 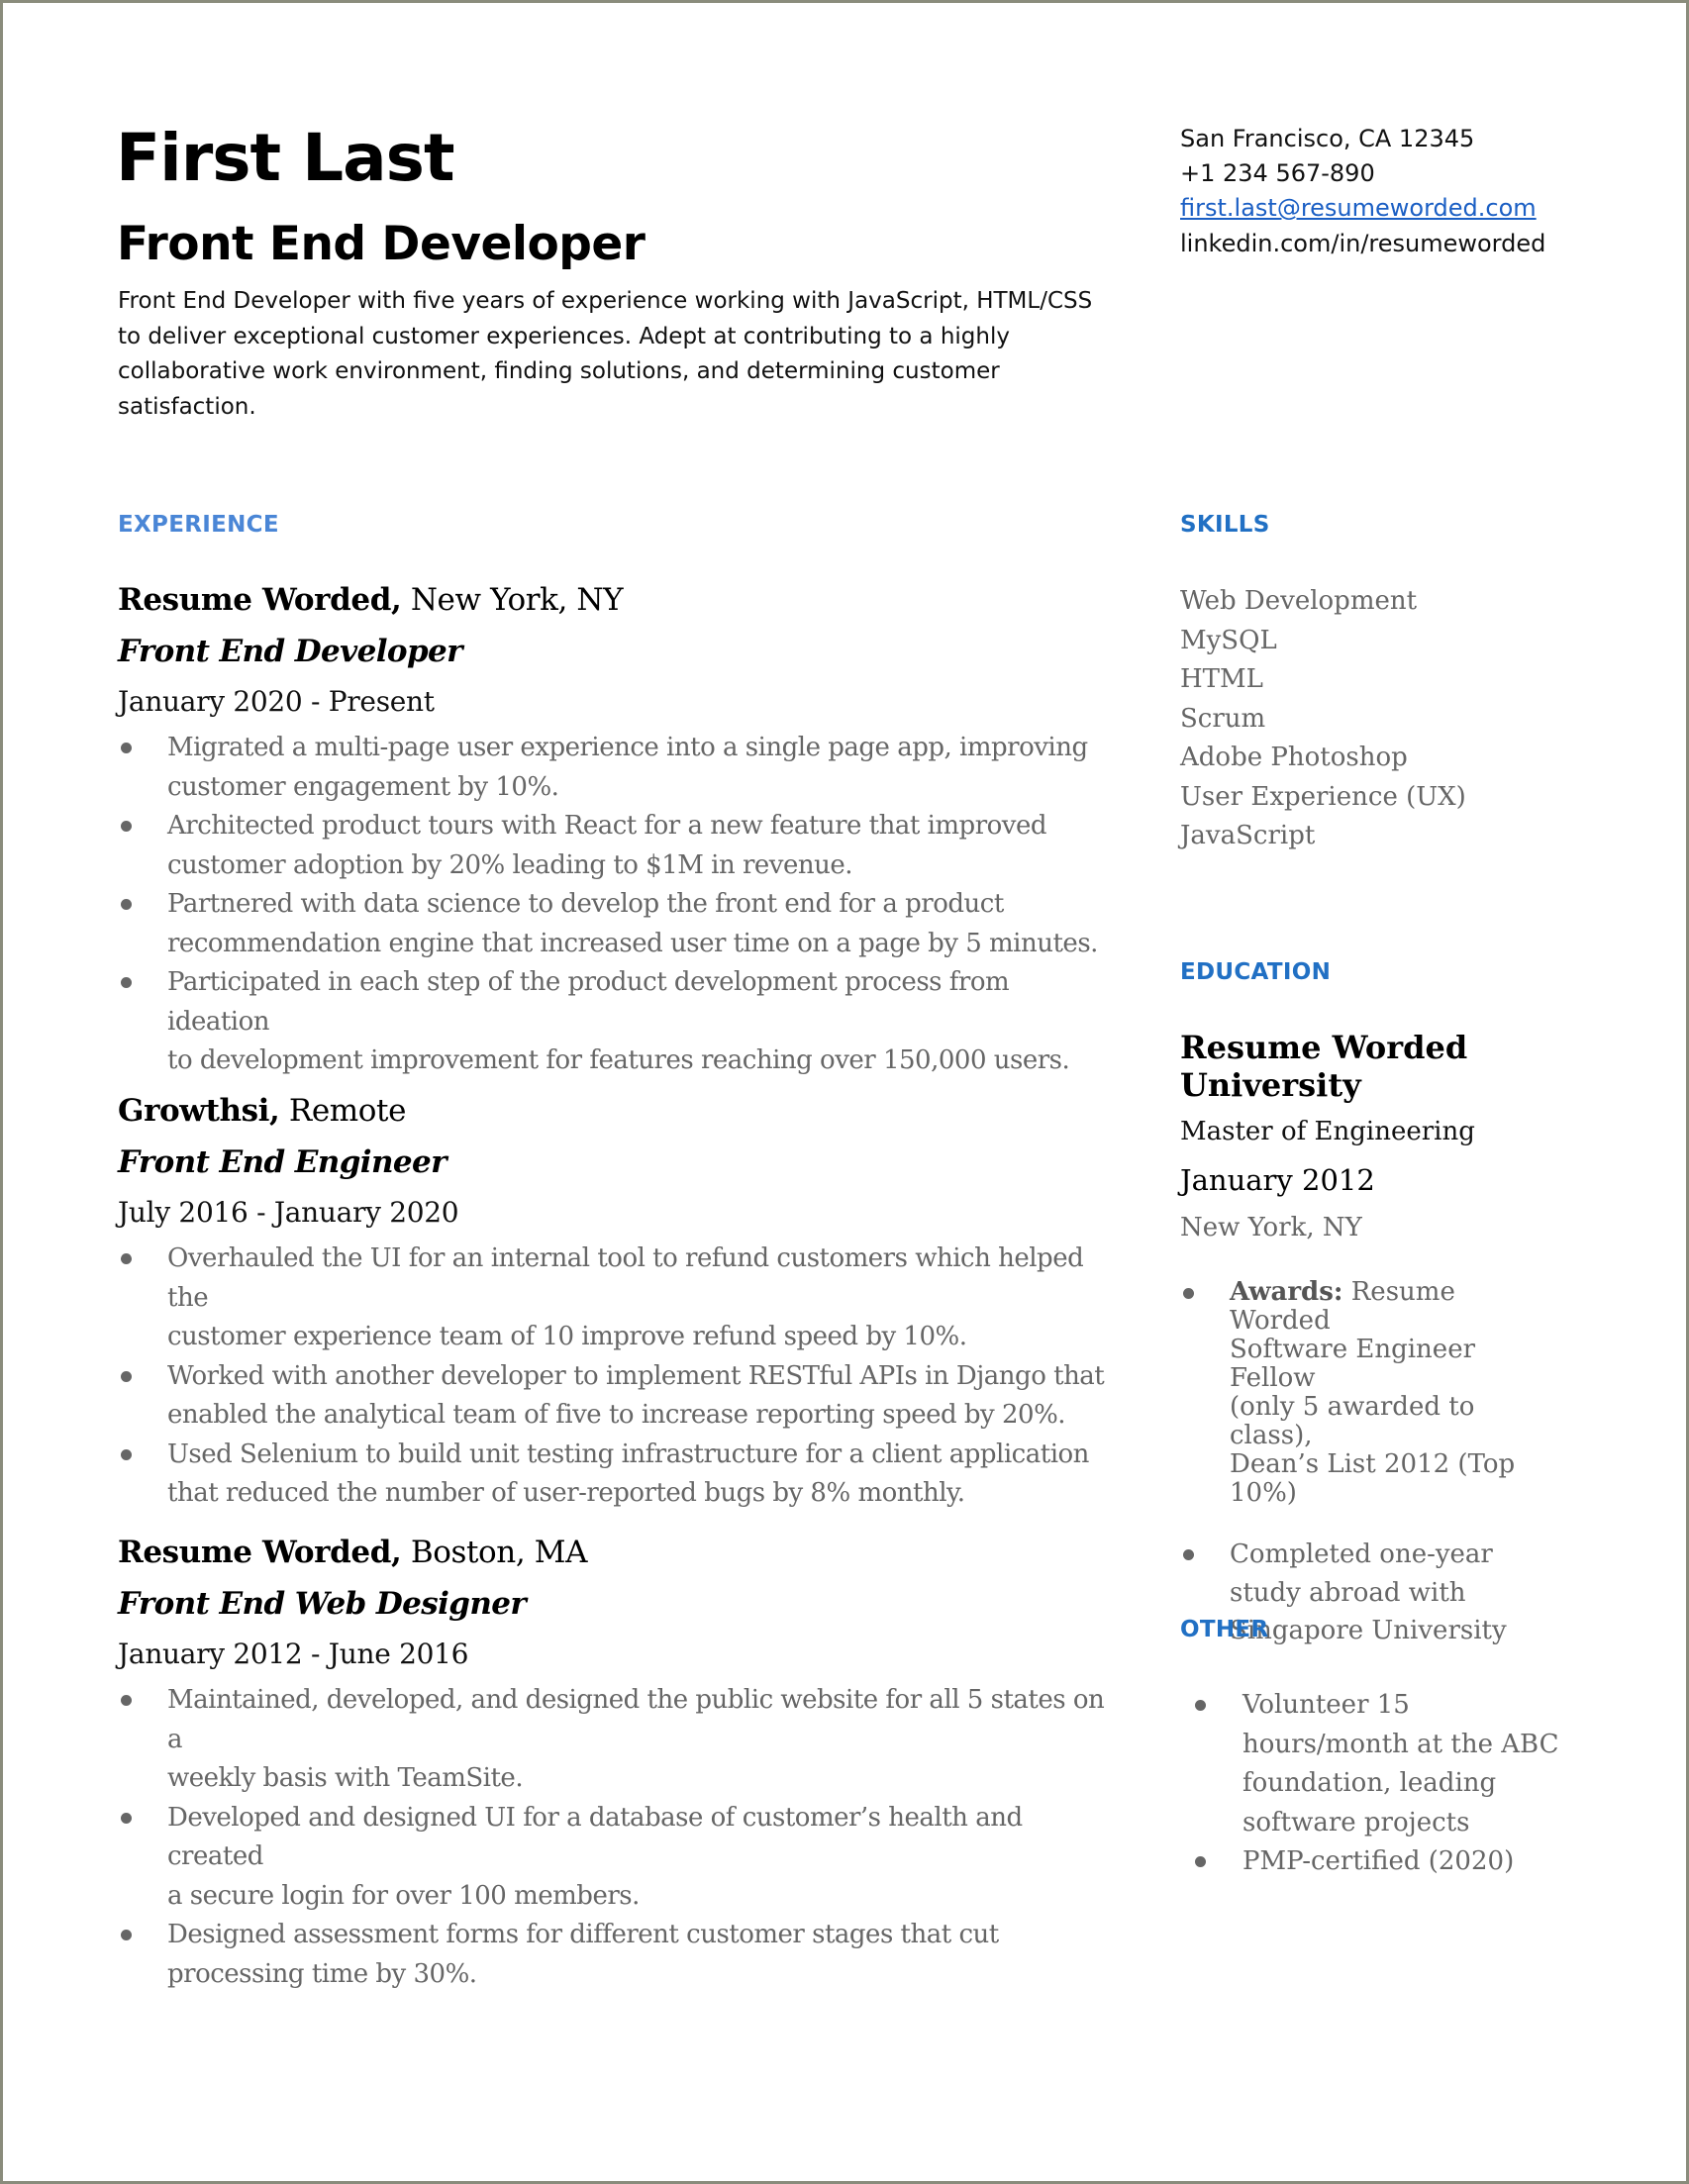 I want to click on job-company-line: Resume Worded, New York, NY, so click(x=613, y=608).